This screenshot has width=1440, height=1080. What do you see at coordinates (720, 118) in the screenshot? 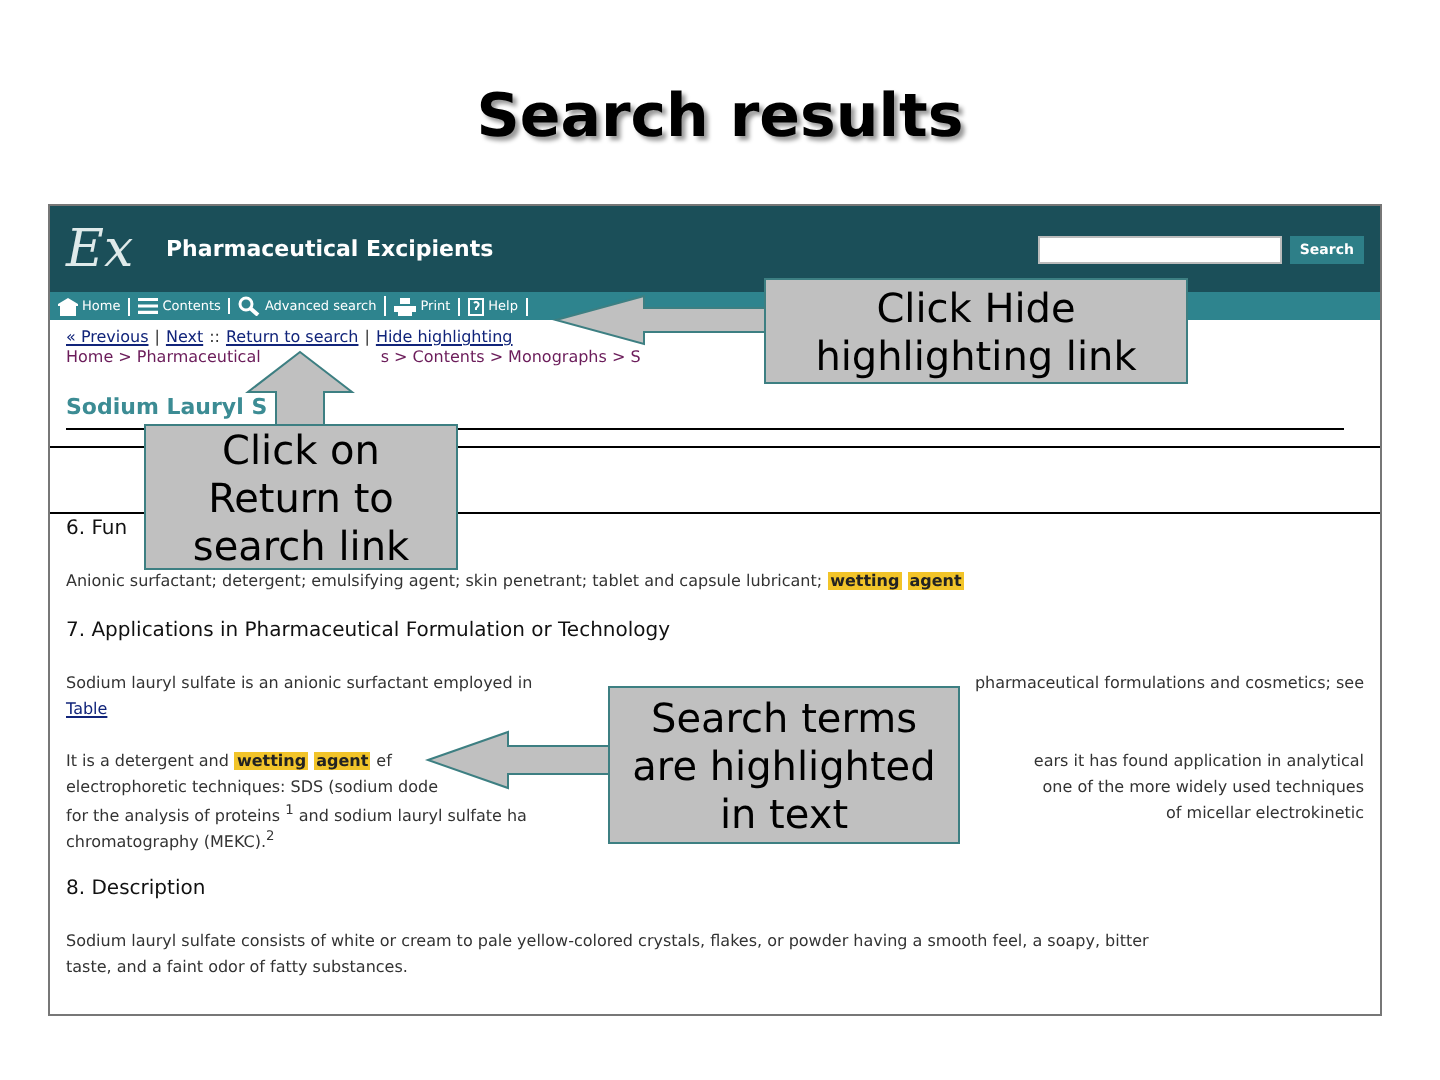
I see `slide-title: Search results` at bounding box center [720, 118].